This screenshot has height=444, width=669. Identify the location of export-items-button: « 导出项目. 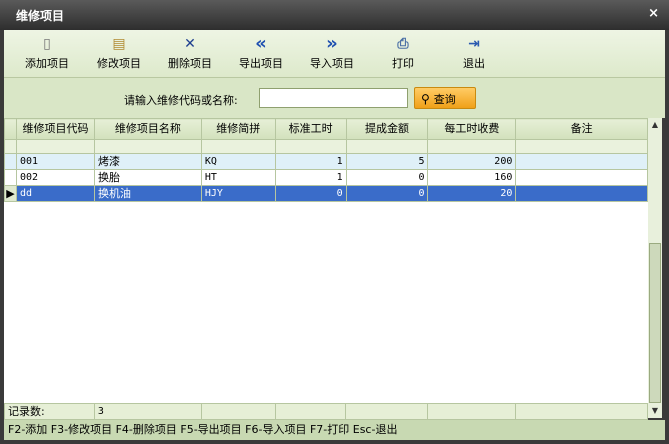
(261, 54).